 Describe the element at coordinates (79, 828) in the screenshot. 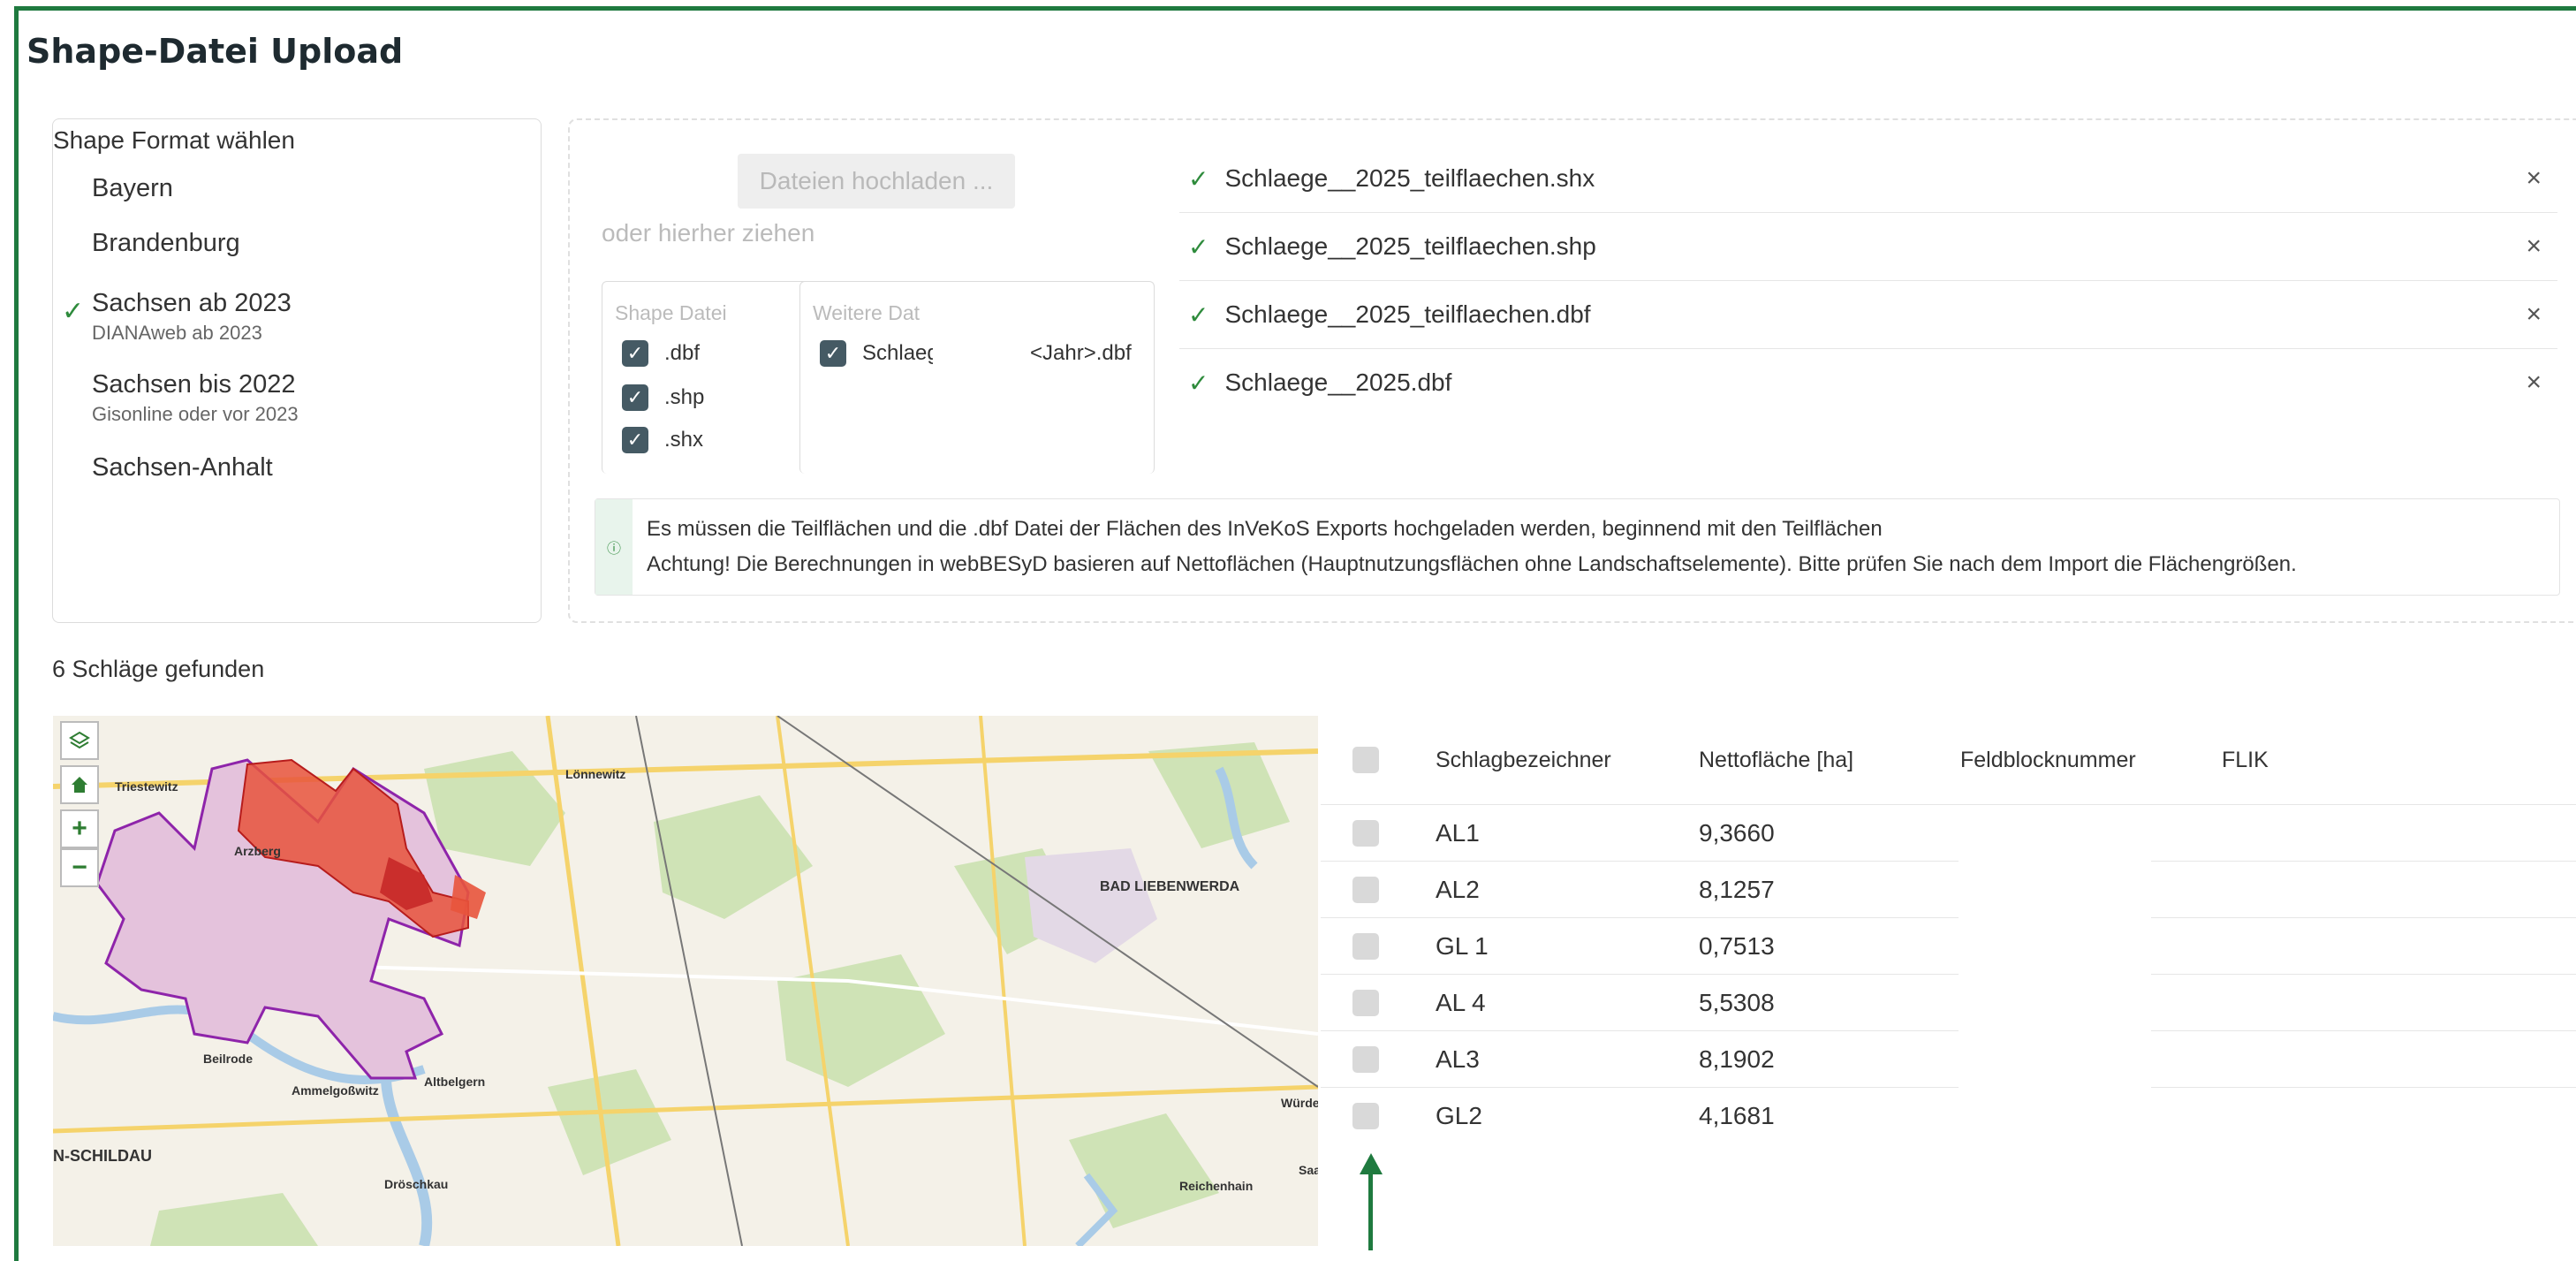

I see `zoom-in-button: +` at that location.